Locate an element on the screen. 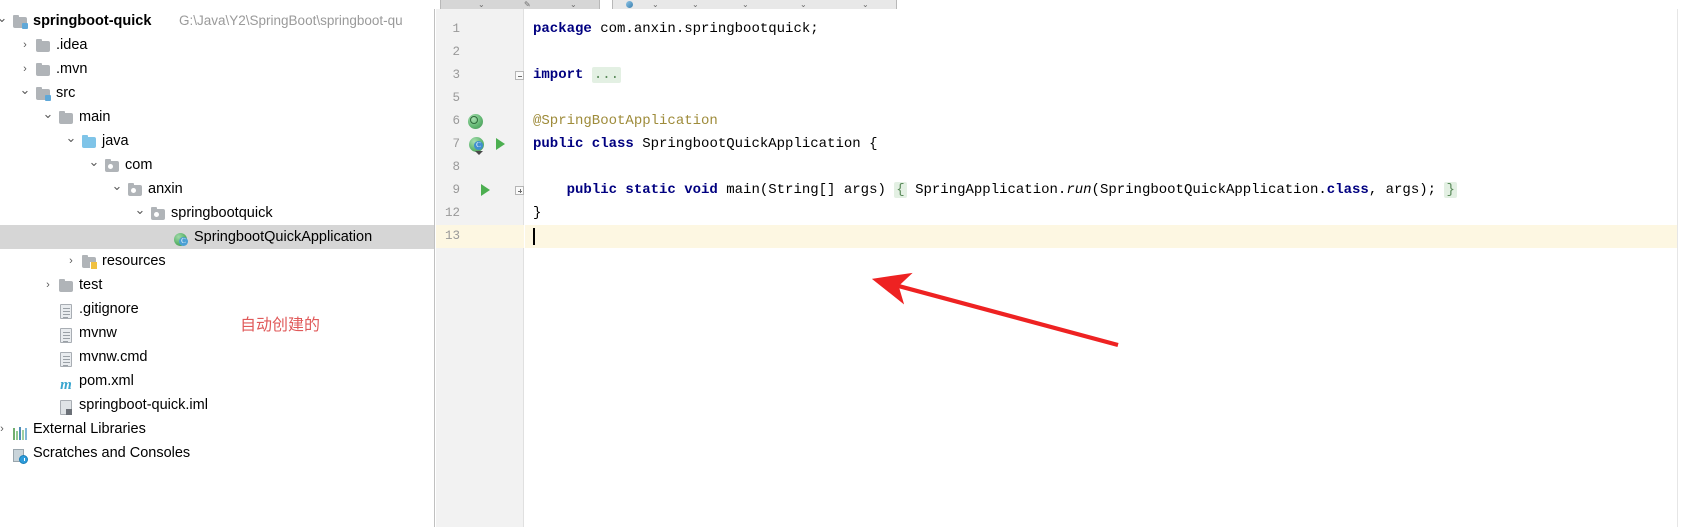 The width and height of the screenshot is (1689, 527). gutter-line: 8 is located at coordinates (480, 167).